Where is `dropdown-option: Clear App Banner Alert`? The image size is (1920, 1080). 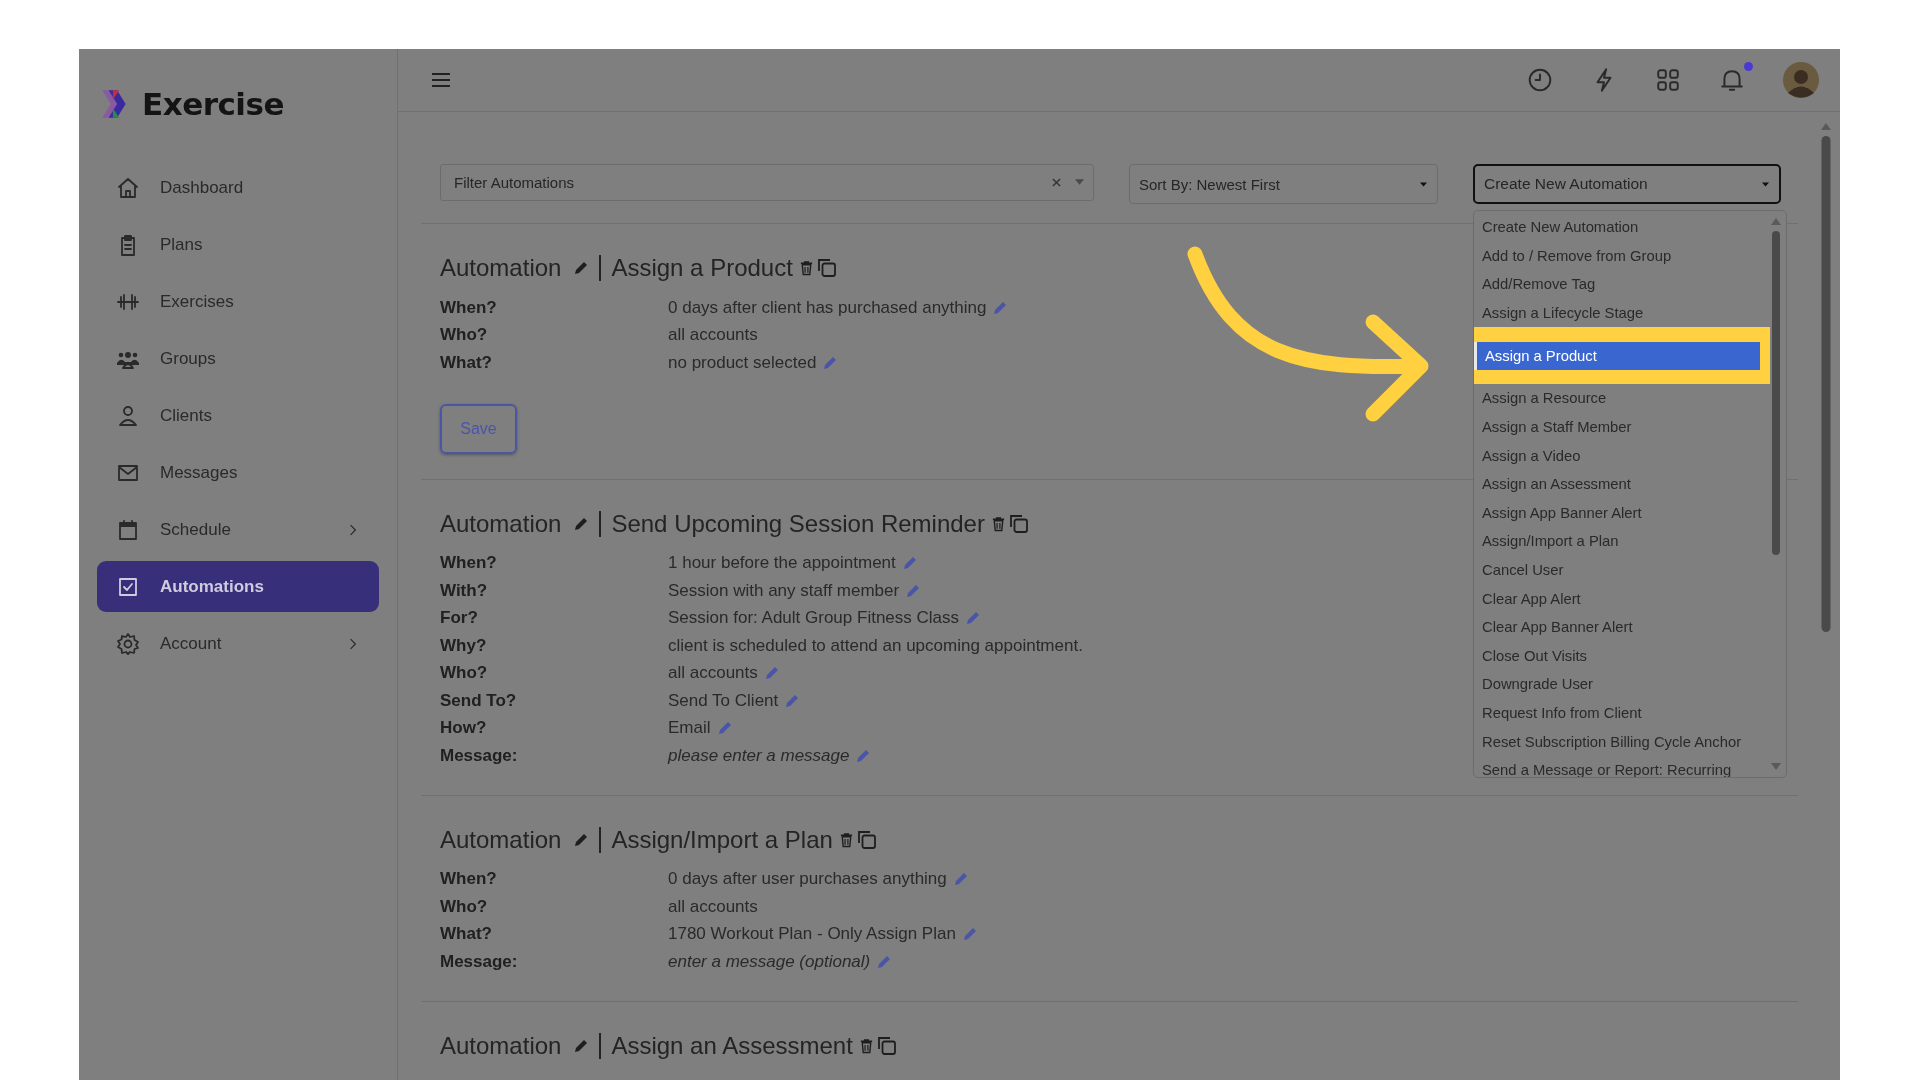 dropdown-option: Clear App Banner Alert is located at coordinates (1623, 627).